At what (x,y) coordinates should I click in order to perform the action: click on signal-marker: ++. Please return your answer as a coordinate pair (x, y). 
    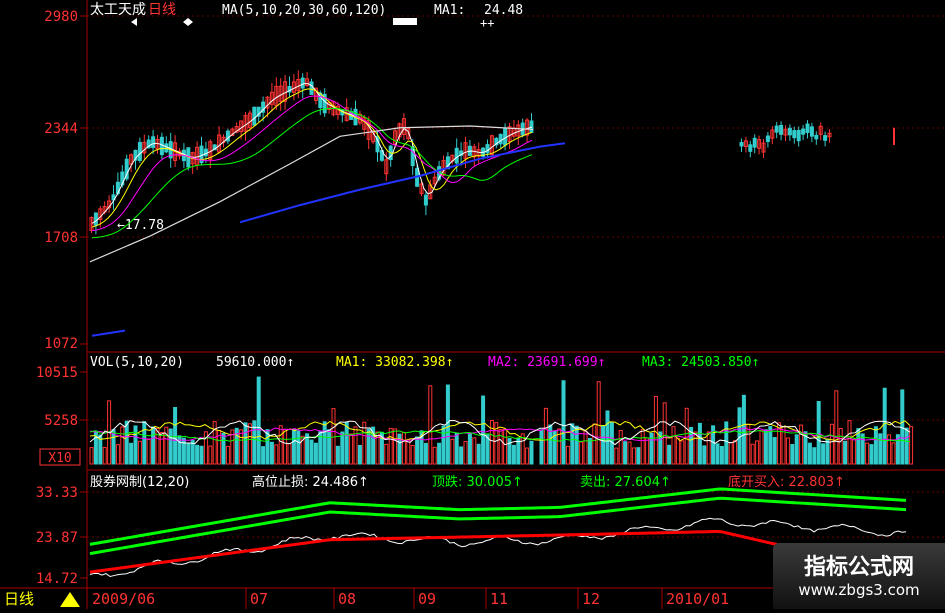
    Looking at the image, I should click on (487, 23).